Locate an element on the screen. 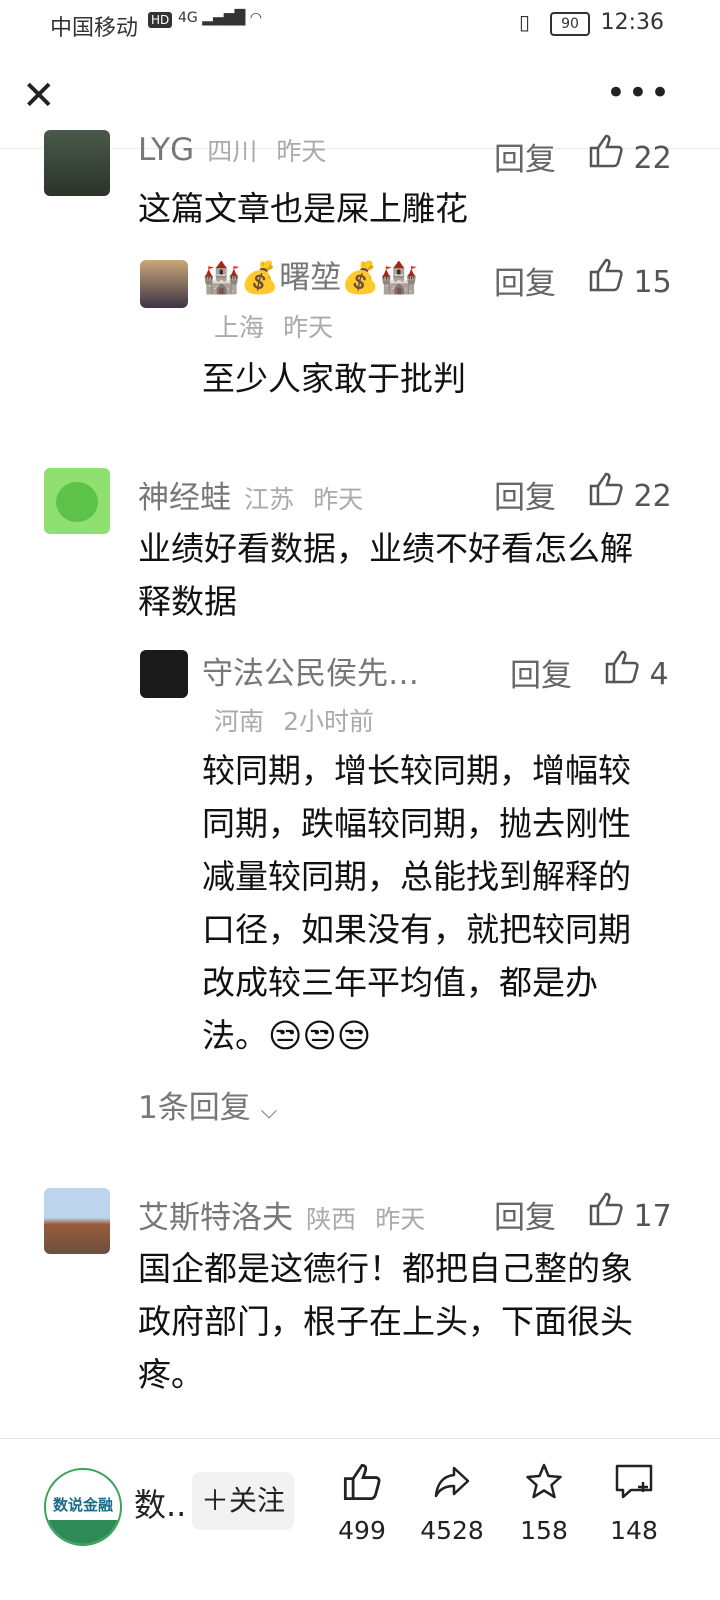  battery-icon: 90 is located at coordinates (570, 24).